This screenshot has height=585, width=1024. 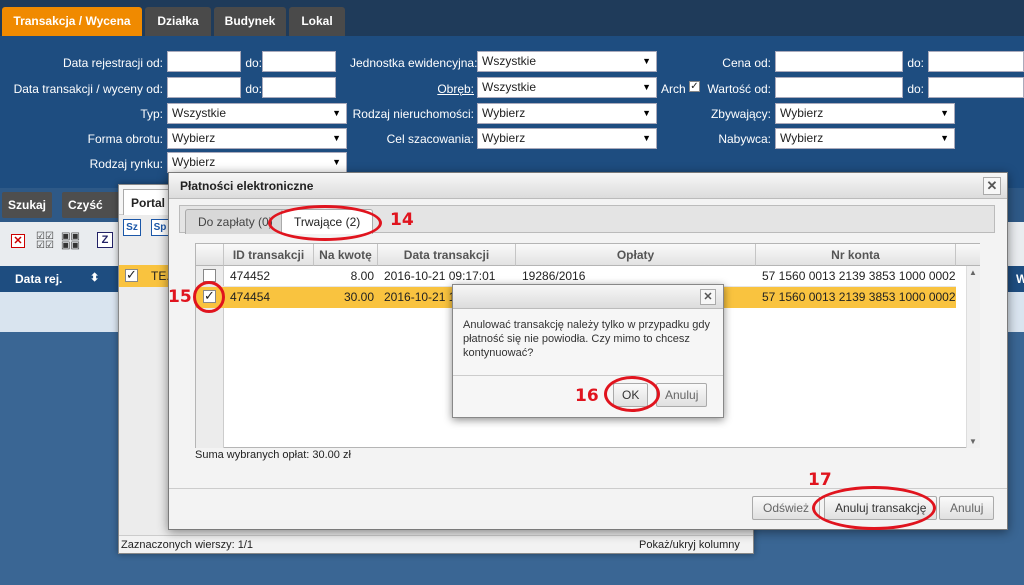 What do you see at coordinates (413, 114) in the screenshot?
I see `label-rodzaj-nieruchomosci: Rodzaj nieruchomości:` at bounding box center [413, 114].